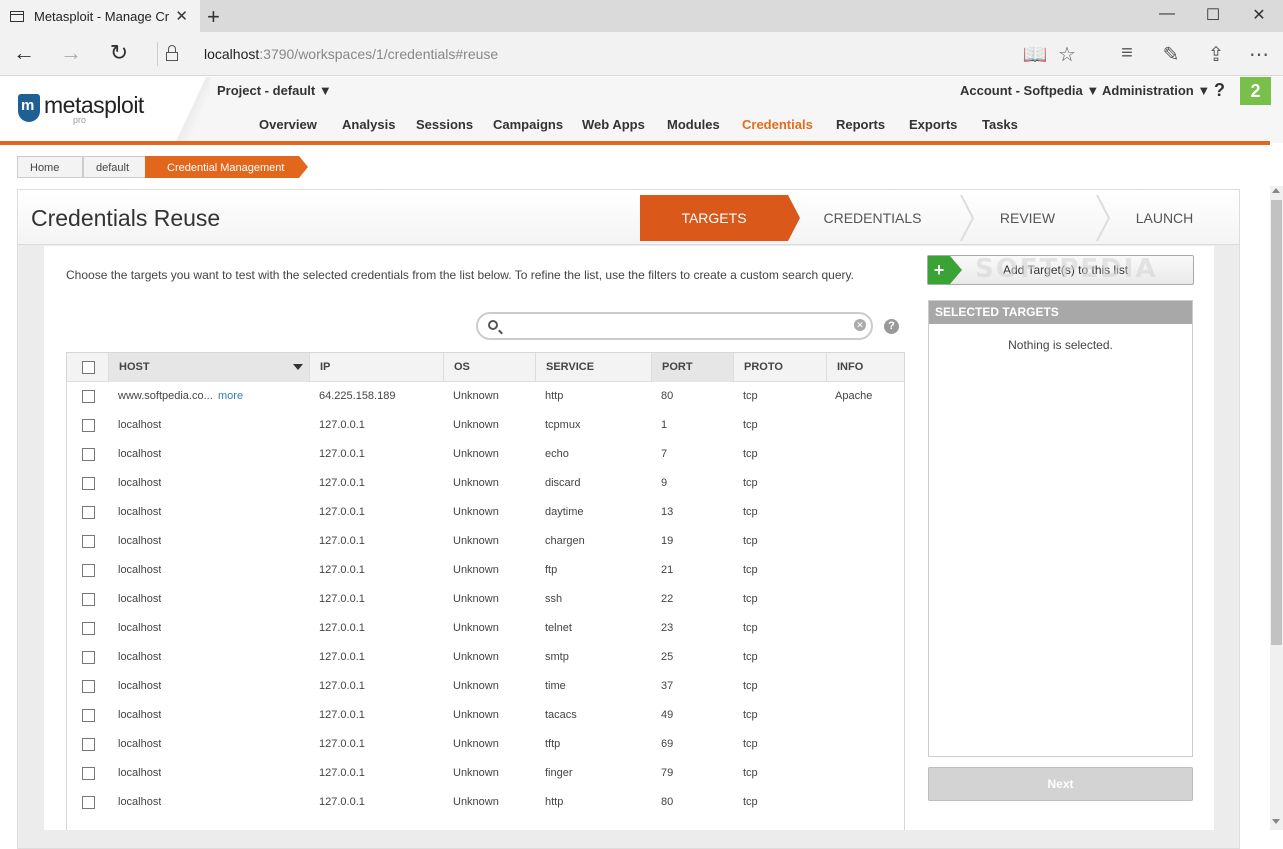  I want to click on maximize-icon: ☐, so click(1213, 15).